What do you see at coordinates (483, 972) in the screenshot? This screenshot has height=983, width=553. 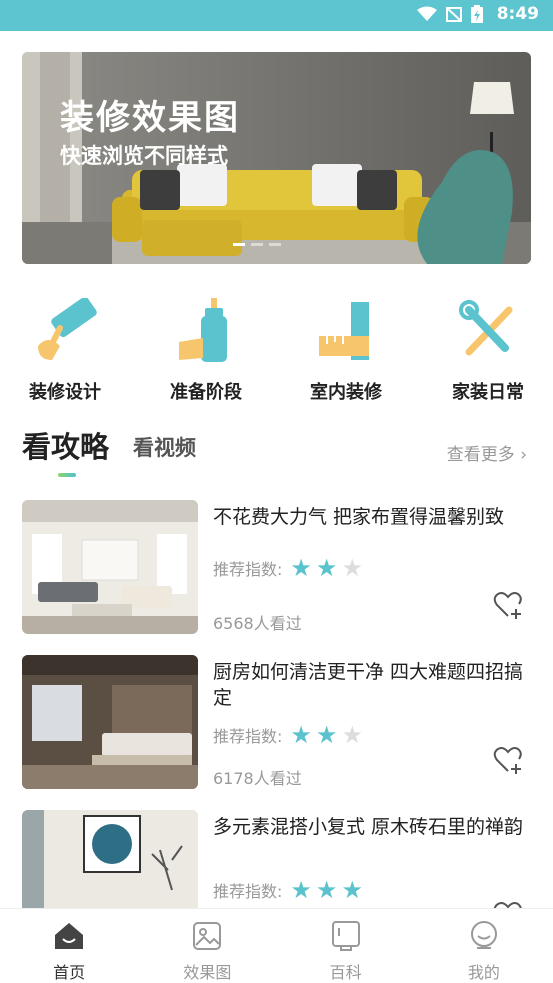 I see `nav-label: 我的` at bounding box center [483, 972].